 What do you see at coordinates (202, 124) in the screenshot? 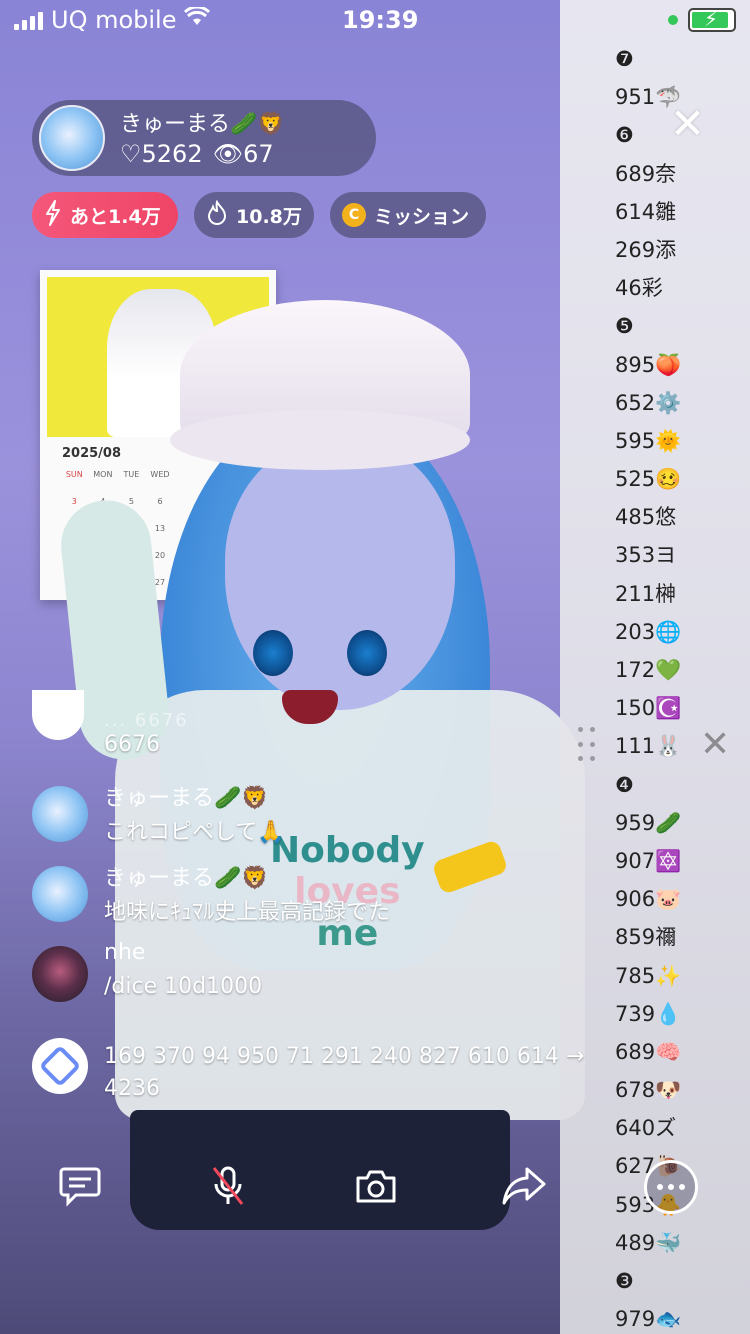
I see `streamer-name: きゅーまる🥒🦁` at bounding box center [202, 124].